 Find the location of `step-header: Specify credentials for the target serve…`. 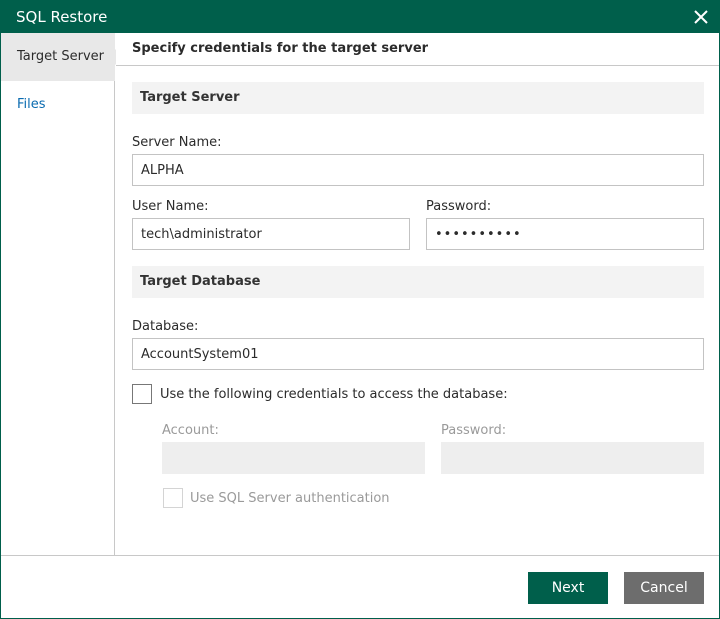

step-header: Specify credentials for the target serve… is located at coordinates (417, 49).